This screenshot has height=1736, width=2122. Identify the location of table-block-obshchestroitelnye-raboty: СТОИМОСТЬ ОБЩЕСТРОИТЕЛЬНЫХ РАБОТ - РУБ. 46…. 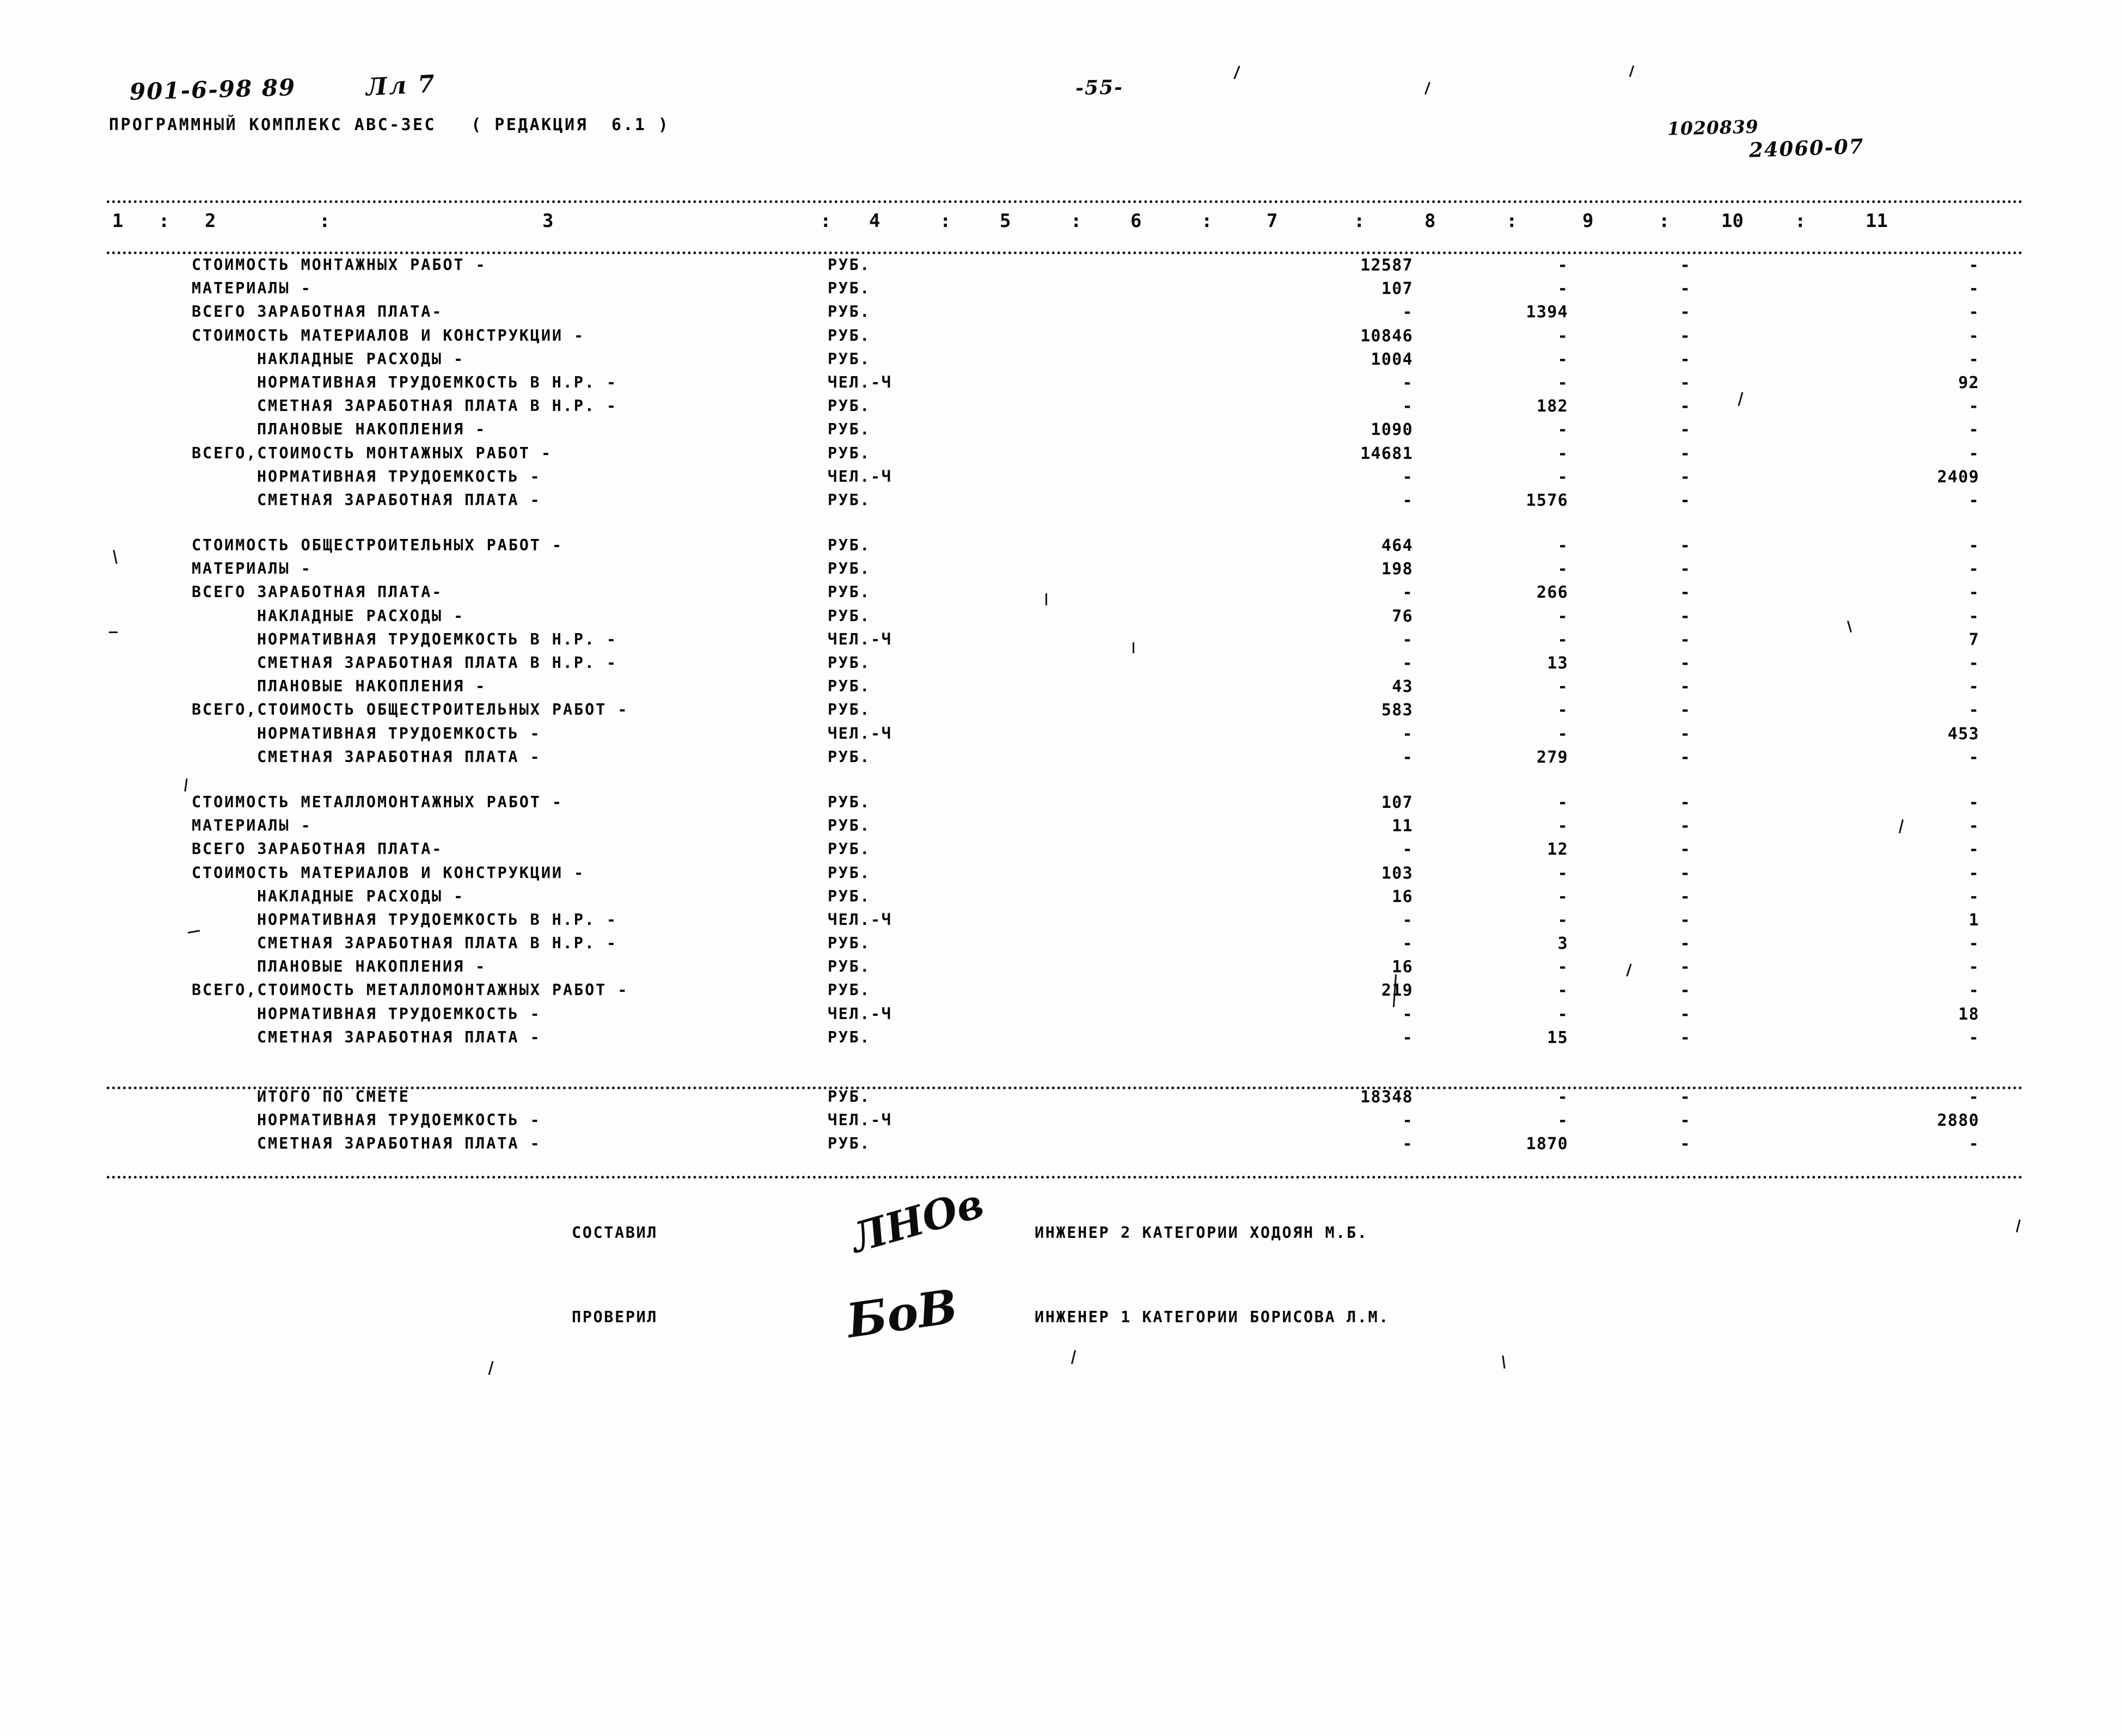
(1061, 653).